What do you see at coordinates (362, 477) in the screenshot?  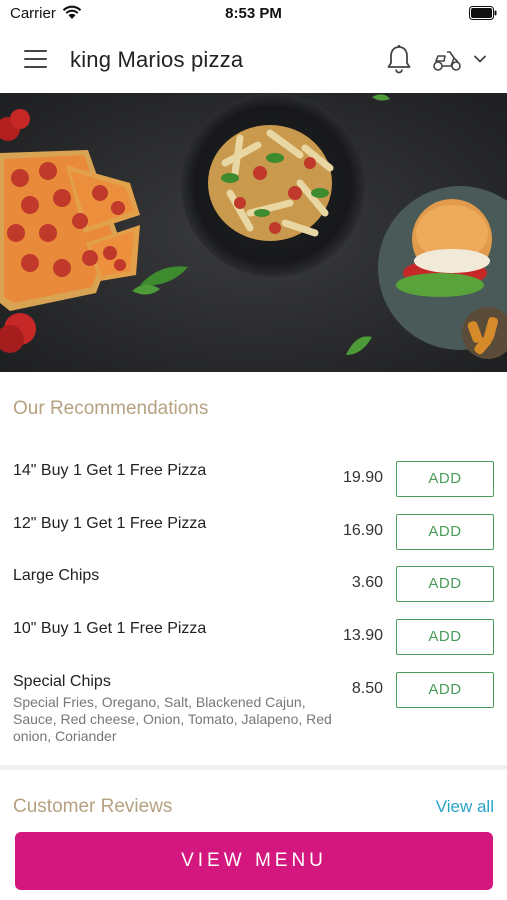 I see `menu-item-price: 19.90` at bounding box center [362, 477].